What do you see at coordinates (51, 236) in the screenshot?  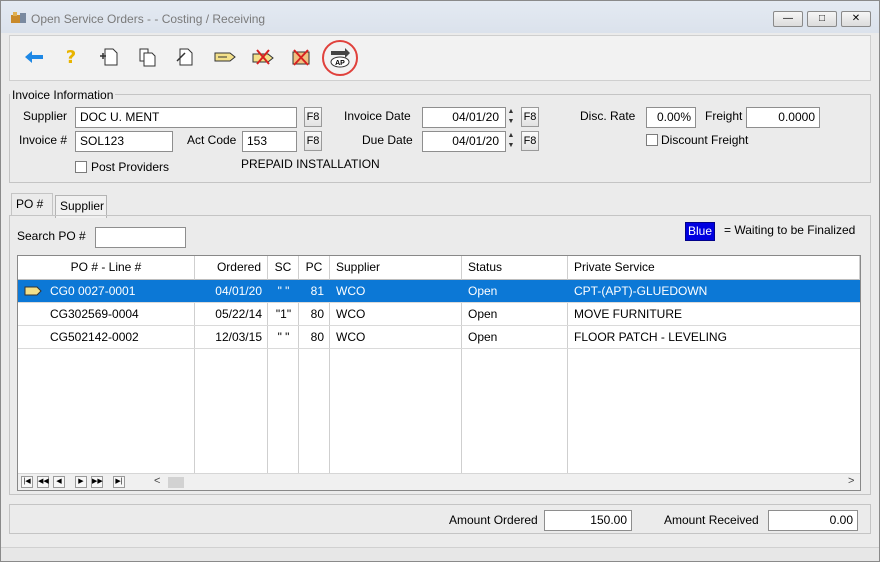 I see `search-po-label: Search PO #` at bounding box center [51, 236].